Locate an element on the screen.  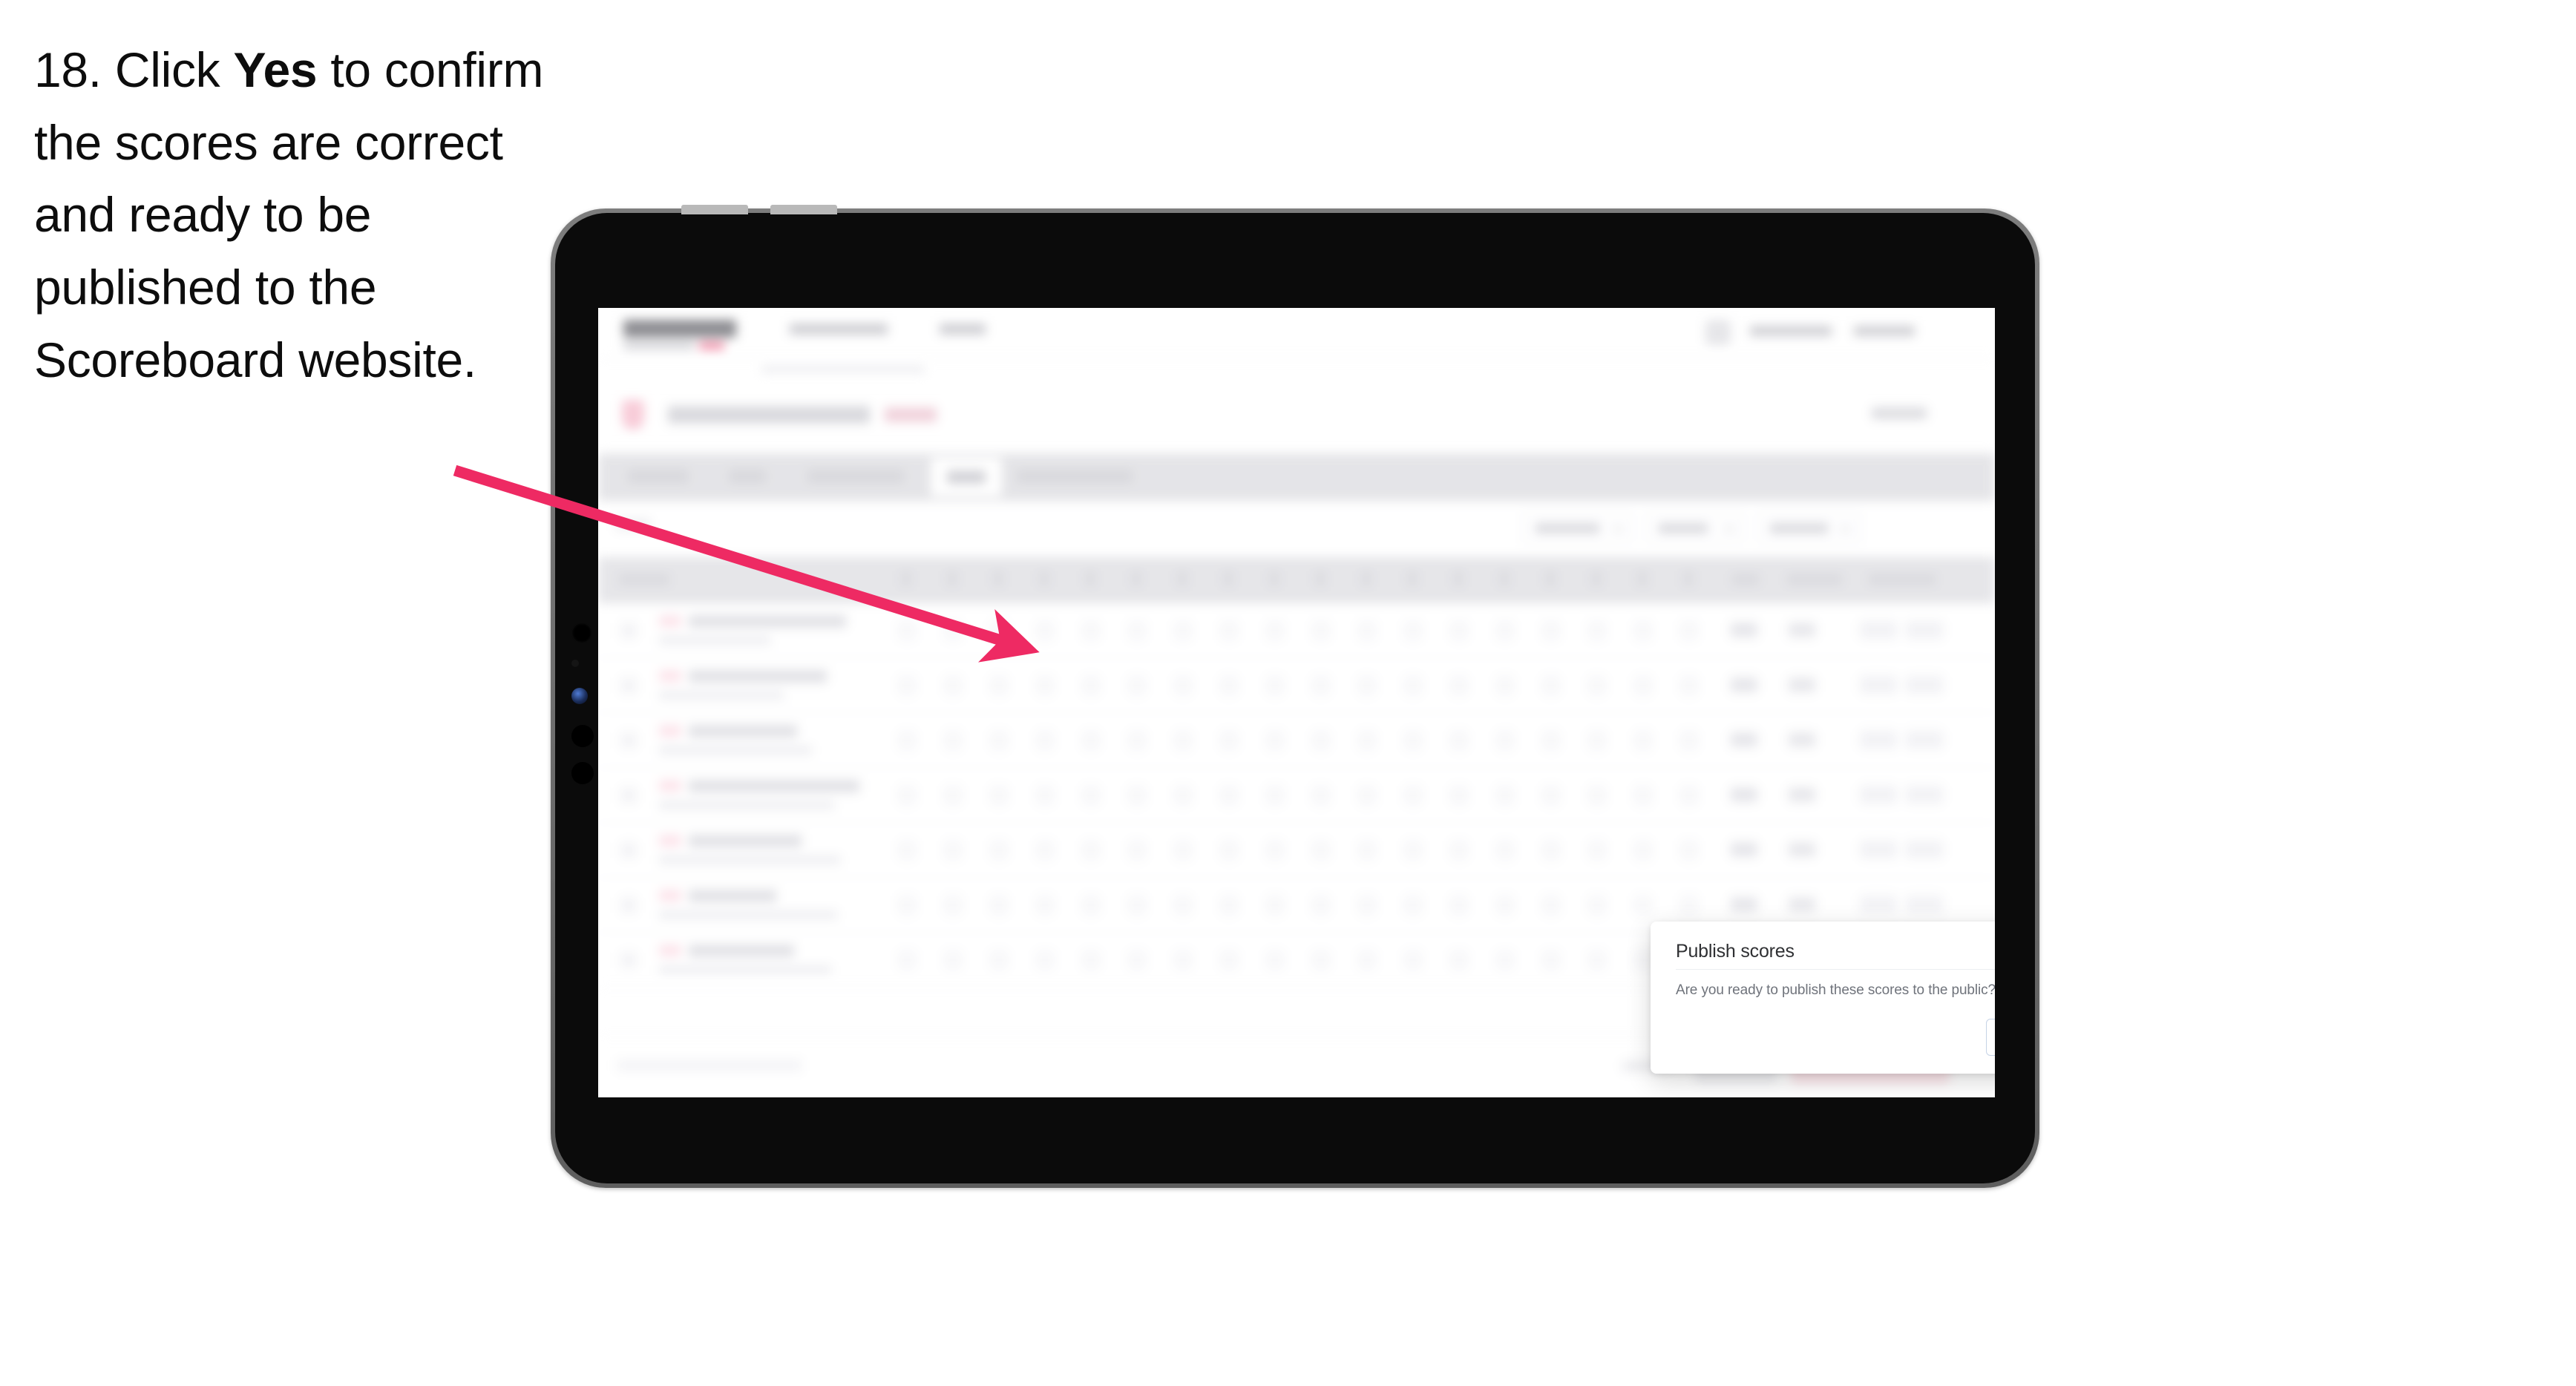
nav-item-event is located at coordinates (963, 329).